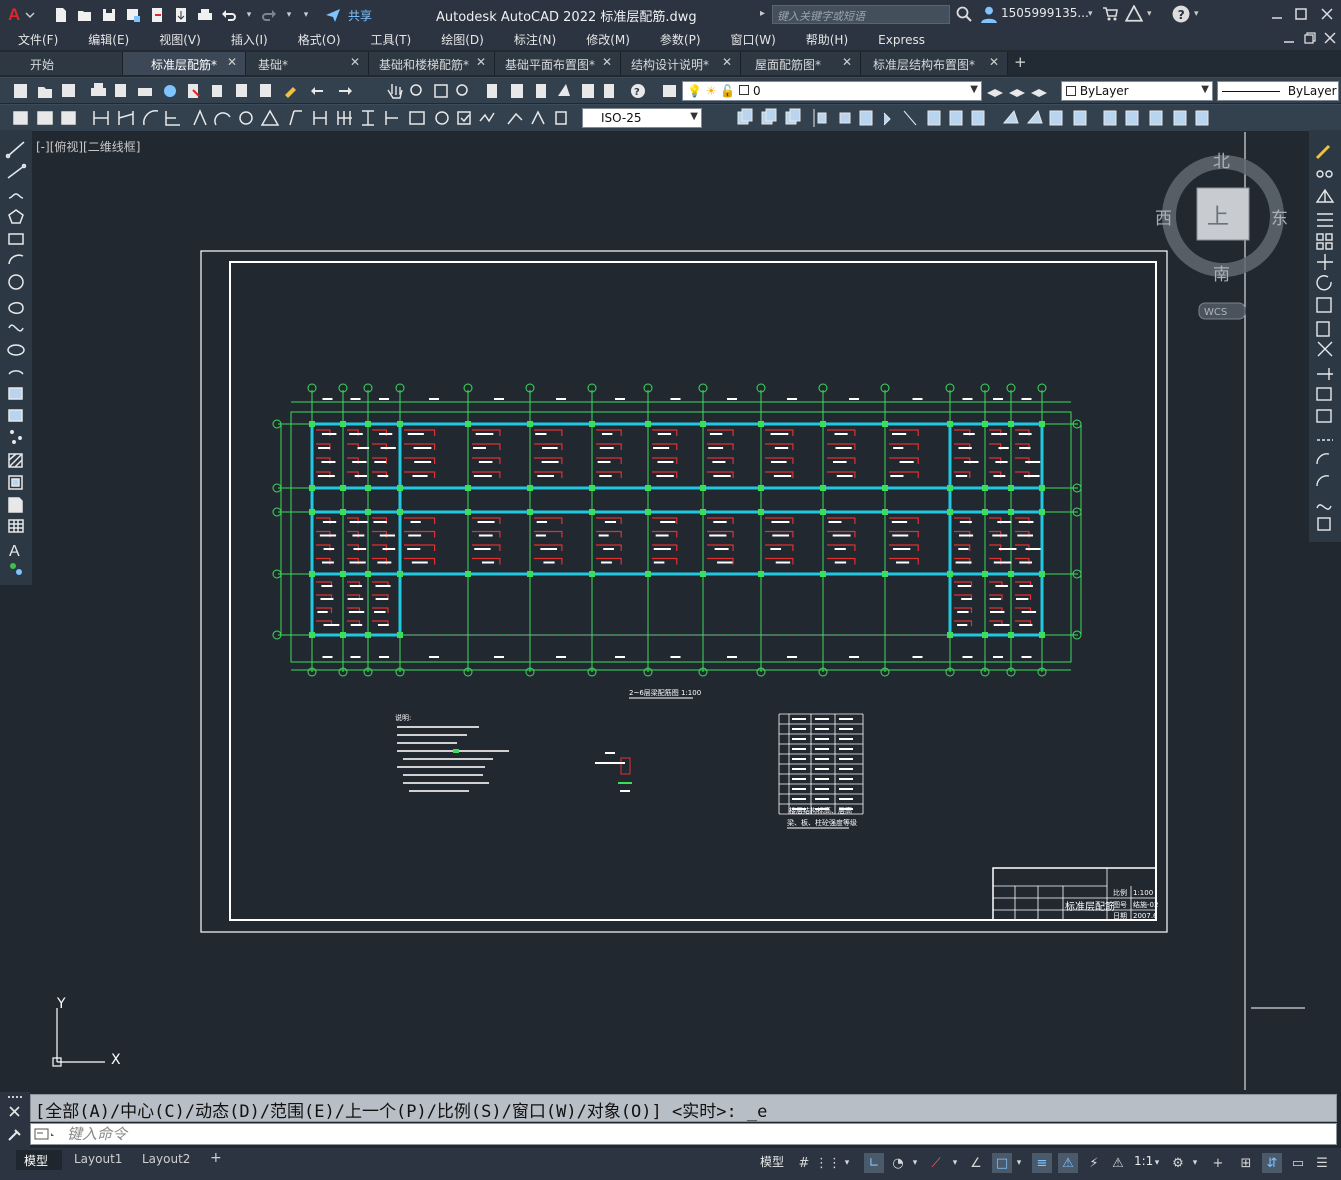 The width and height of the screenshot is (1341, 1180). What do you see at coordinates (97, 1160) in the screenshot?
I see `layout-tab-layout1: Layout1` at bounding box center [97, 1160].